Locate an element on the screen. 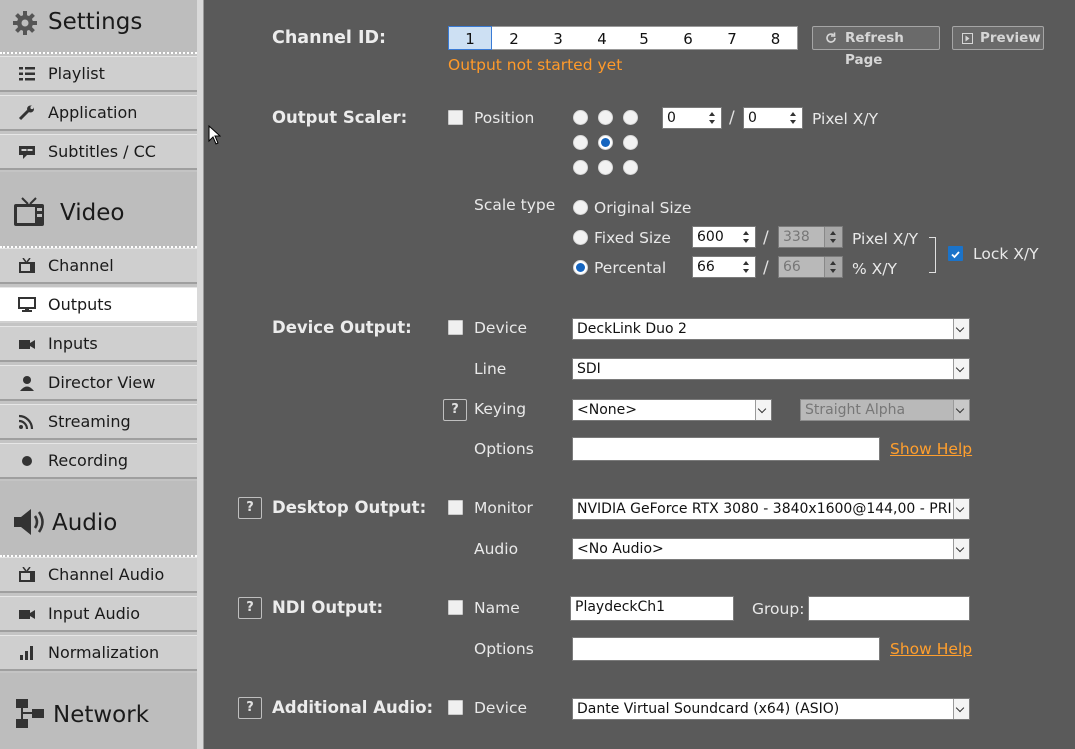 The image size is (1075, 749). anchor-middle-left is located at coordinates (580, 142).